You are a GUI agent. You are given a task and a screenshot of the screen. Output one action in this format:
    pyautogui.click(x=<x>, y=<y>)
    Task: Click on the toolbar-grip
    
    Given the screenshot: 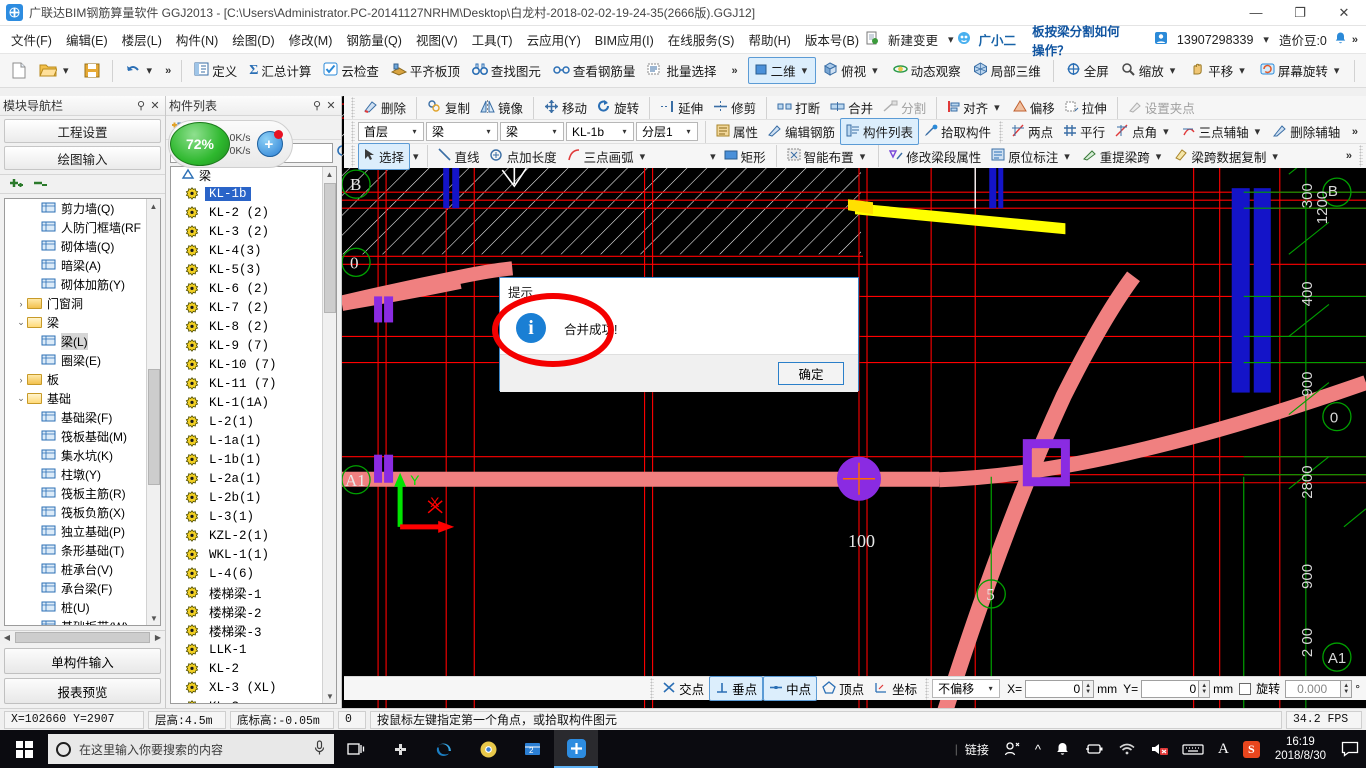 What is the action you would take?
    pyautogui.click(x=353, y=107)
    